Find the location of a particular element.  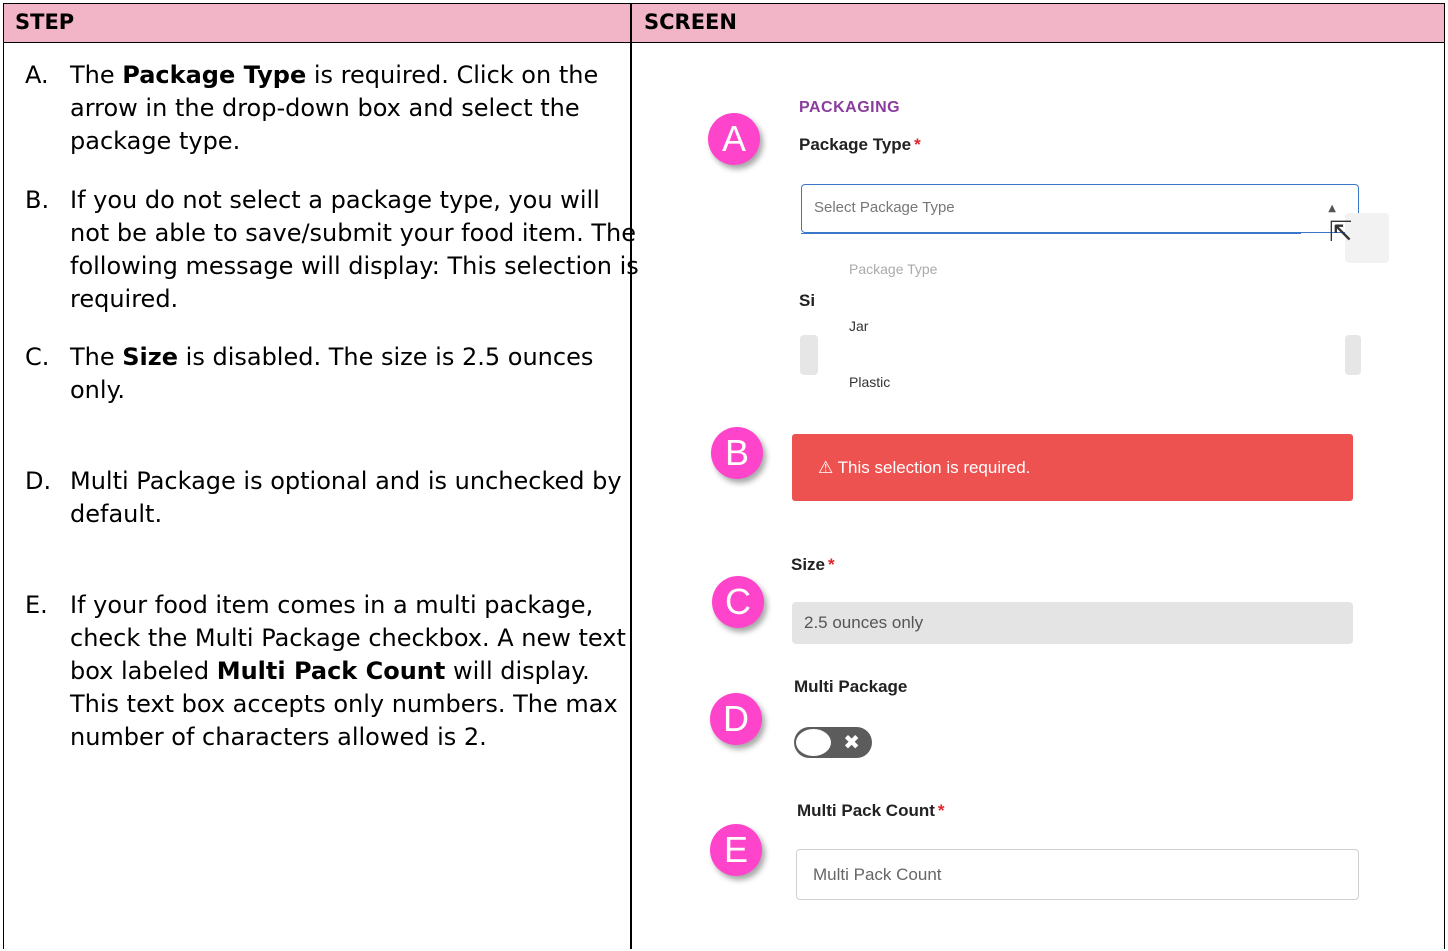

callout-badge-e: E is located at coordinates (736, 850).